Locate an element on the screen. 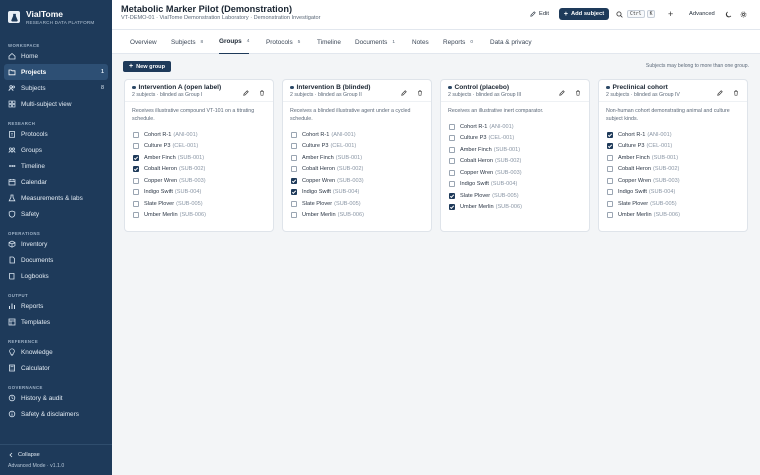 This screenshot has width=760, height=475. sidebar-item-documents: Documents is located at coordinates (56, 260).